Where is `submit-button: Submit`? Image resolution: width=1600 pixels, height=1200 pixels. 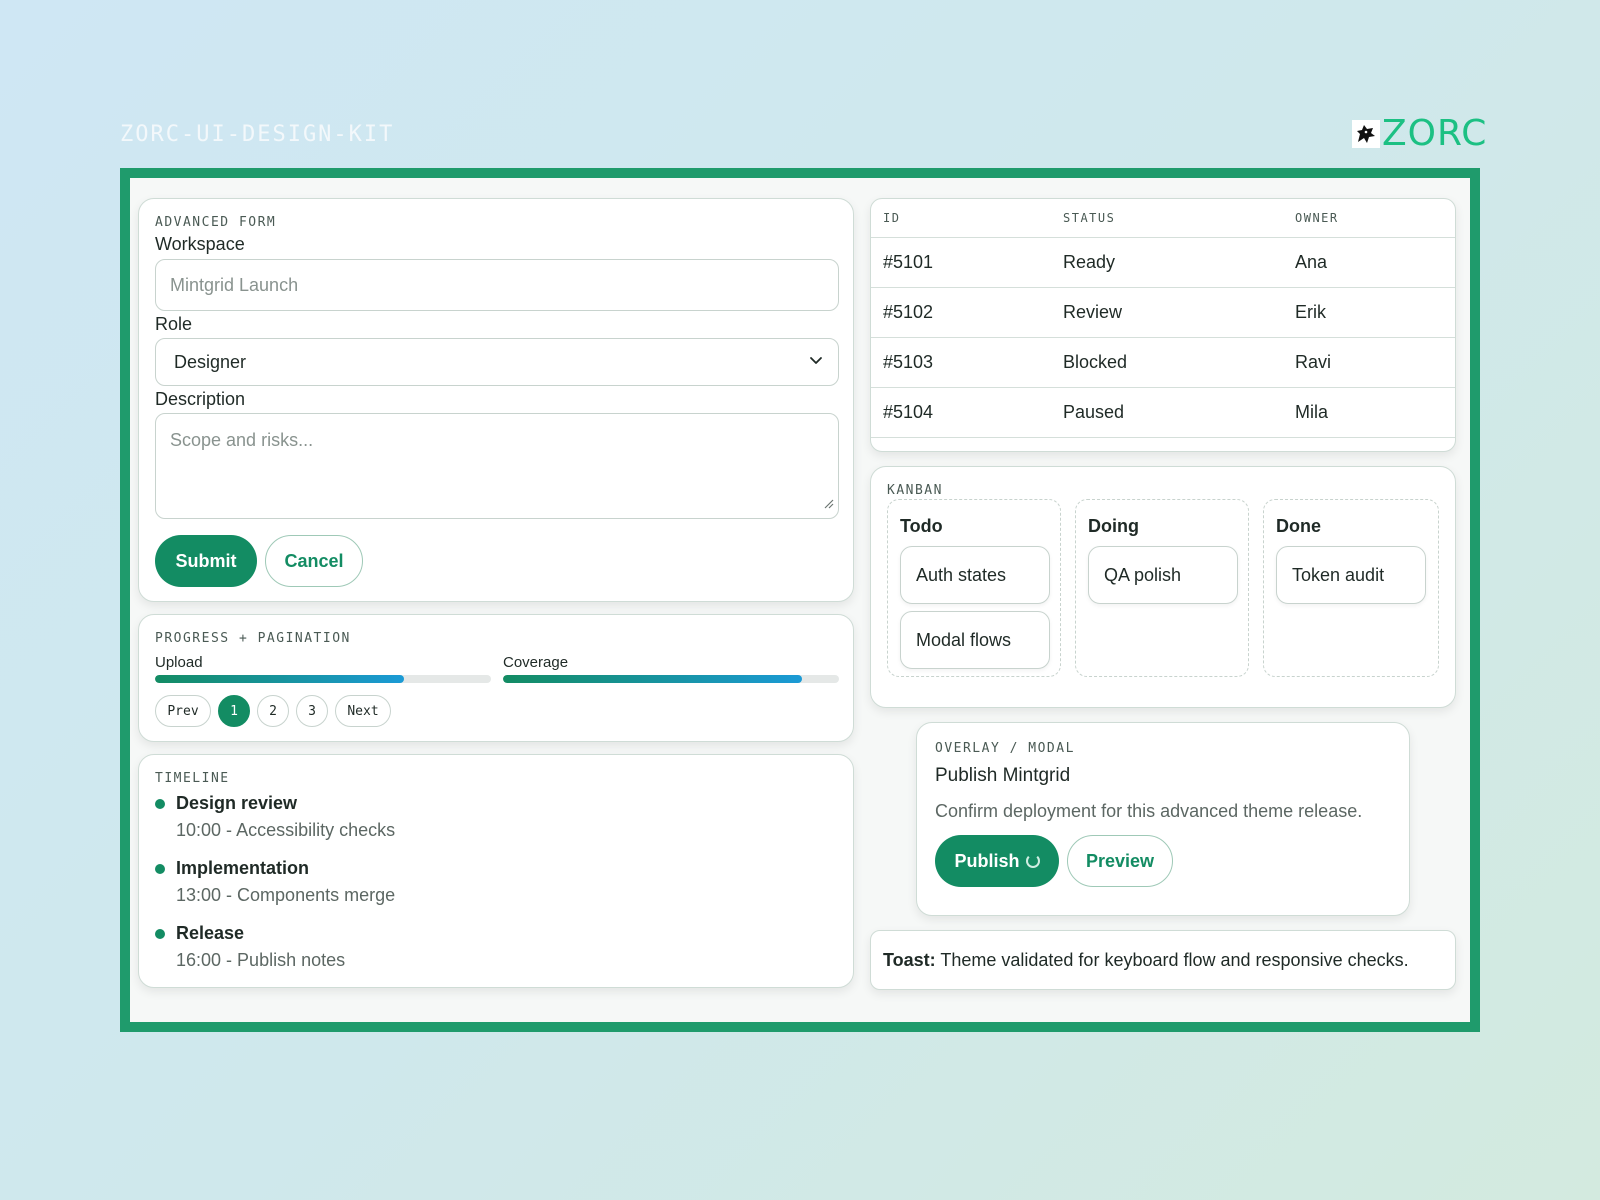 submit-button: Submit is located at coordinates (206, 561).